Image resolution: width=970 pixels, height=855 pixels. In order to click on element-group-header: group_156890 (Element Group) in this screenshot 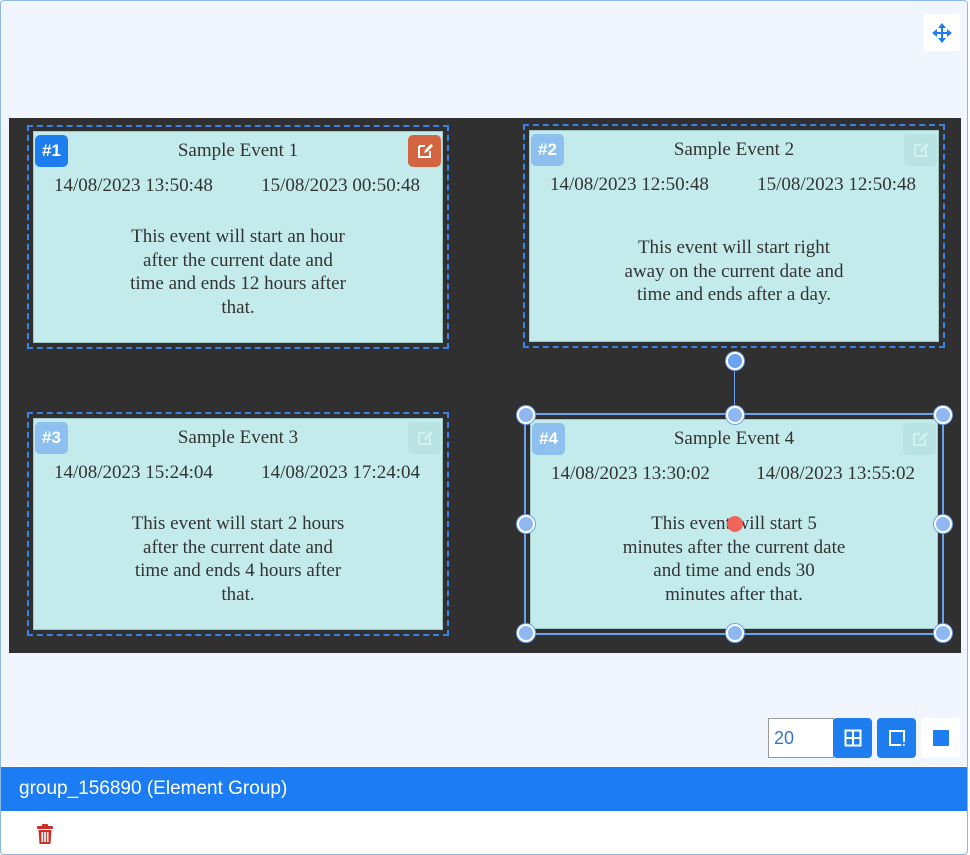, I will do `click(484, 789)`.